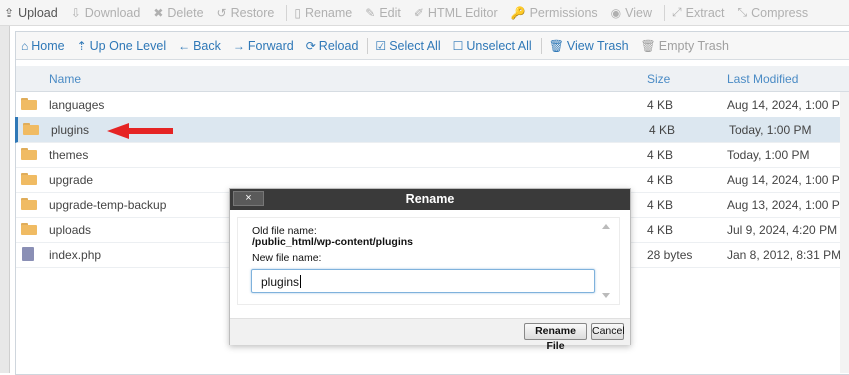 This screenshot has height=375, width=849. What do you see at coordinates (844, 232) in the screenshot?
I see `file-list-scrollbar` at bounding box center [844, 232].